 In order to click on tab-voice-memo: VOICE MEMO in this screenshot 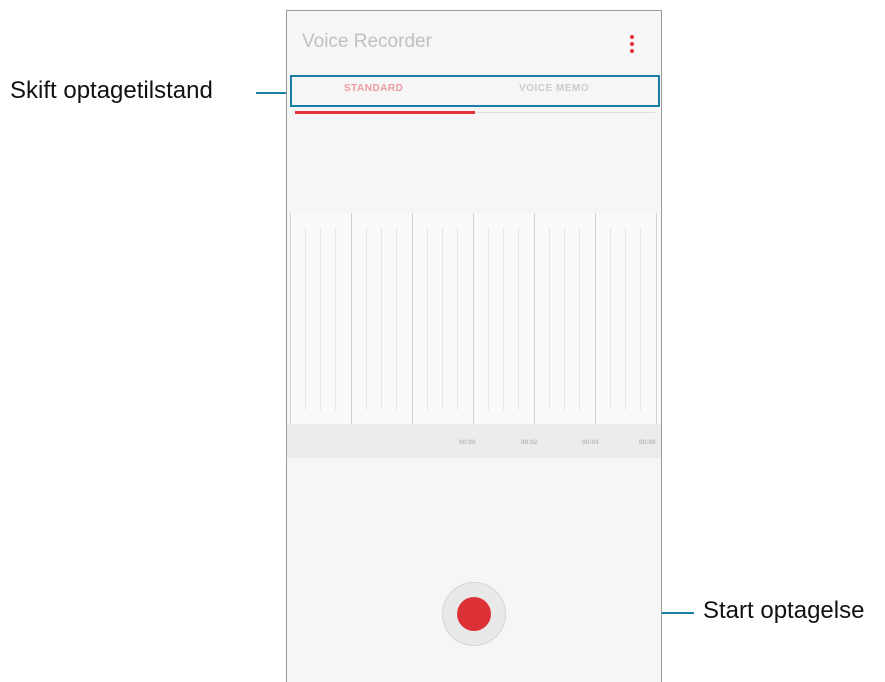, I will do `click(554, 88)`.